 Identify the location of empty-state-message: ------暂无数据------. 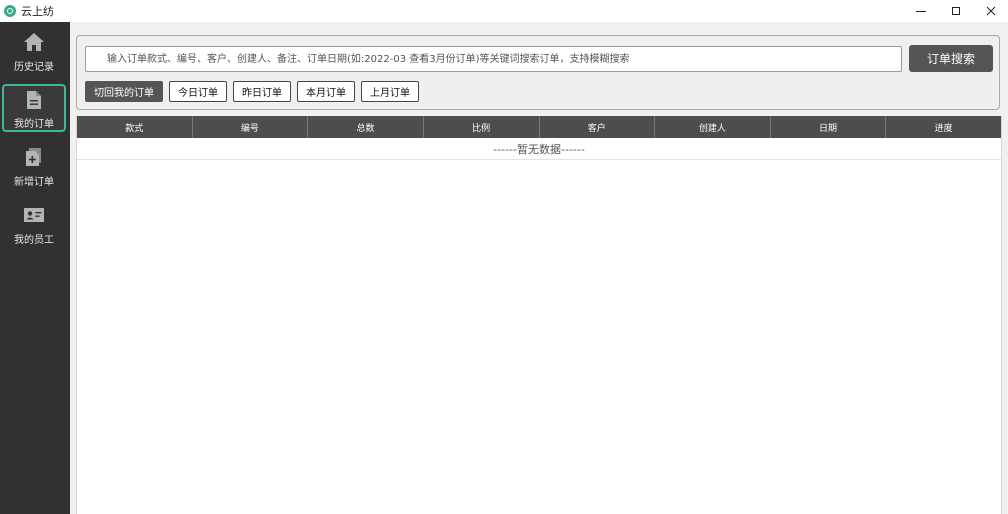
(539, 149).